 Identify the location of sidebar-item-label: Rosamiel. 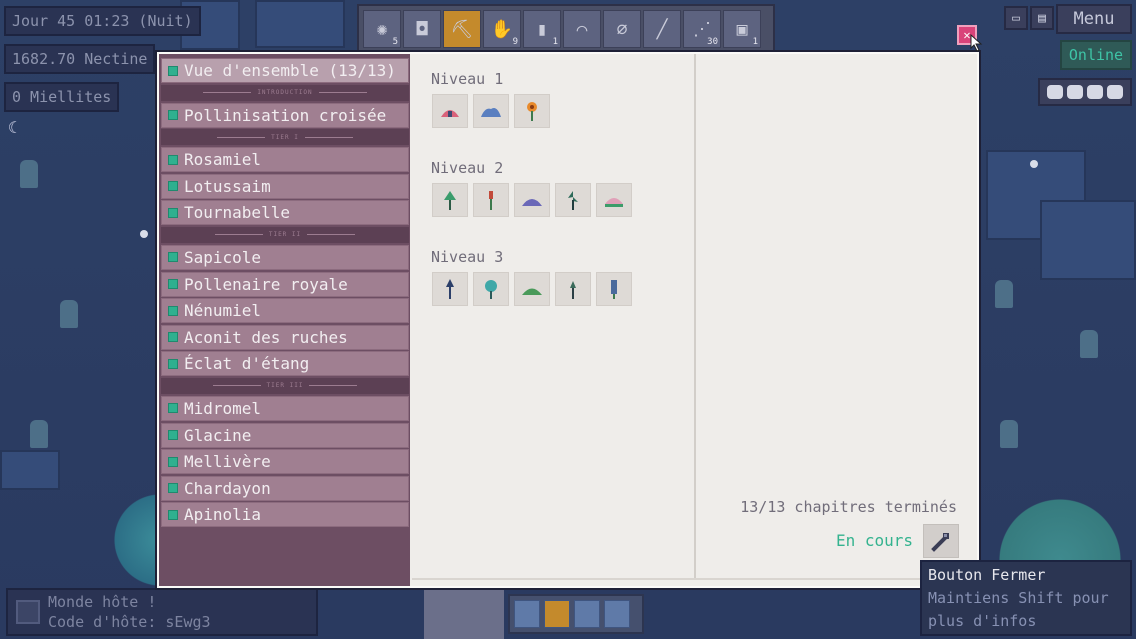
(223, 160).